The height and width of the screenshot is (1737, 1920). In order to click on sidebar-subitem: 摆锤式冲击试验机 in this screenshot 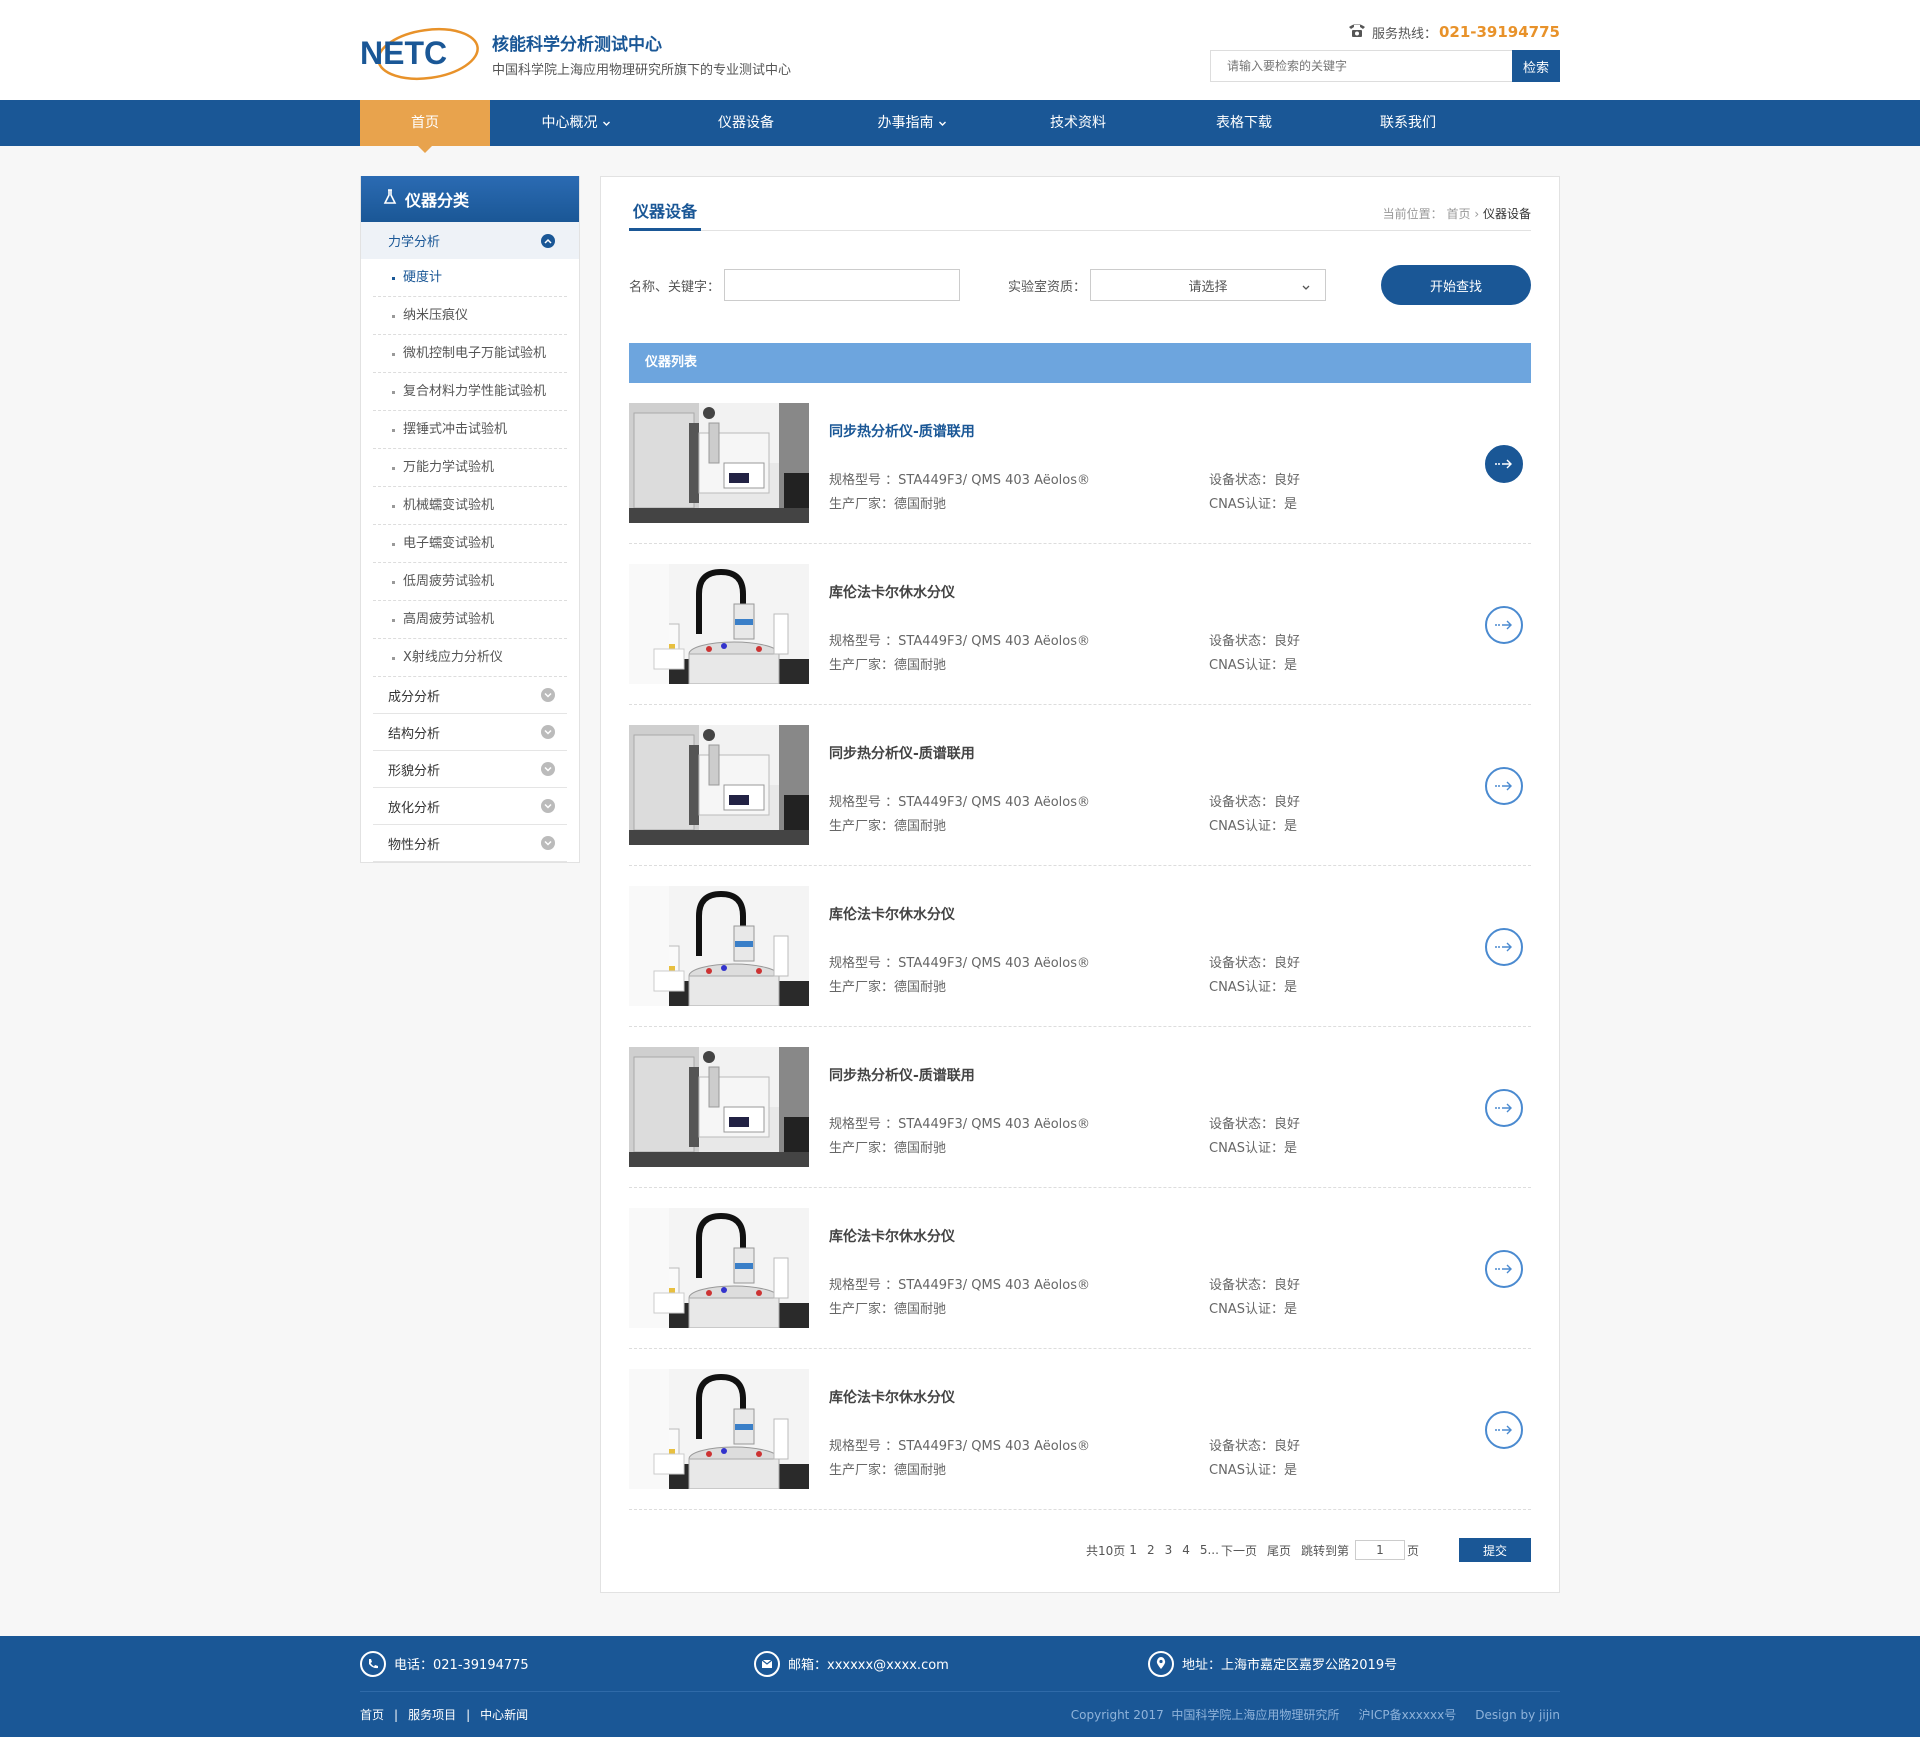, I will do `click(470, 430)`.